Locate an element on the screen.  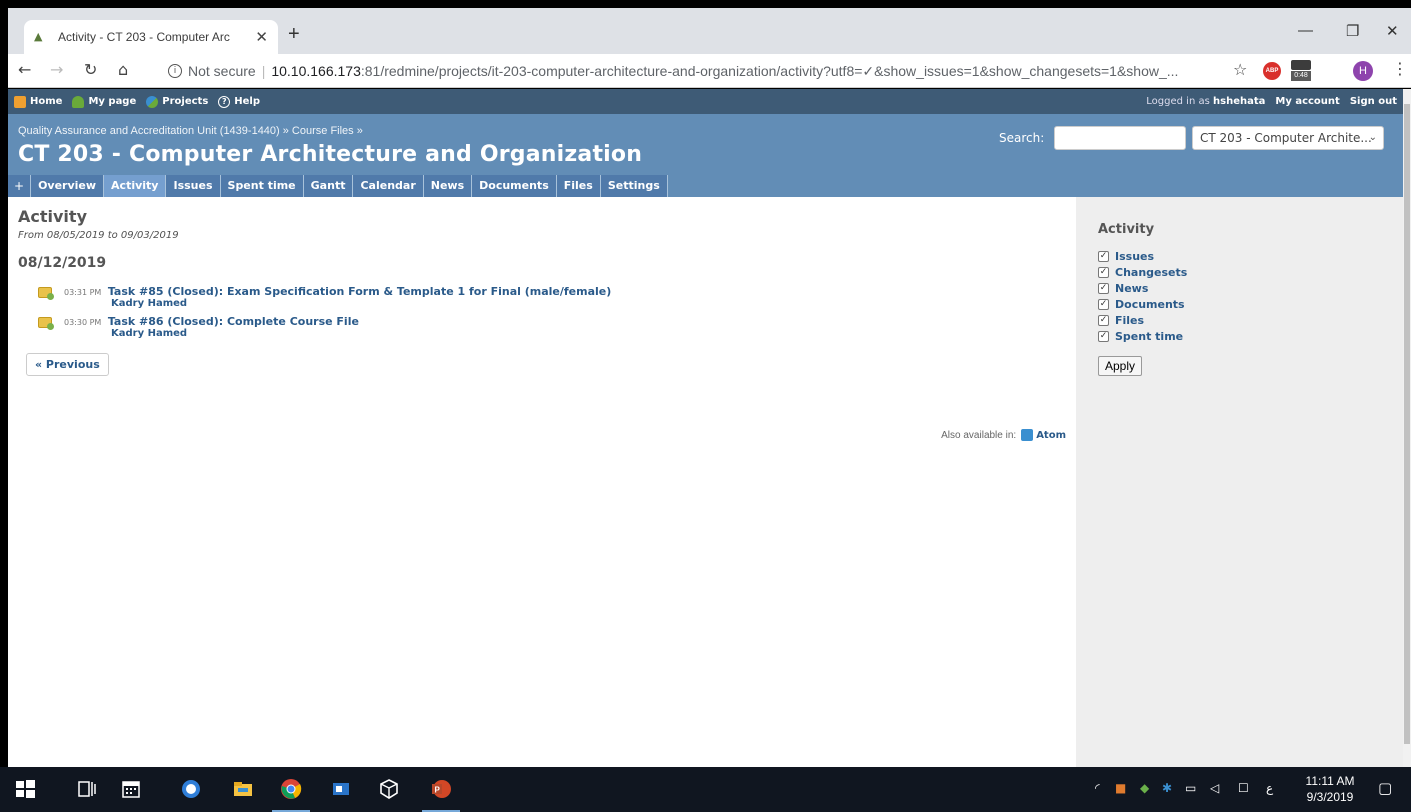
volume-icon: ◁ is located at coordinates (1214, 788).